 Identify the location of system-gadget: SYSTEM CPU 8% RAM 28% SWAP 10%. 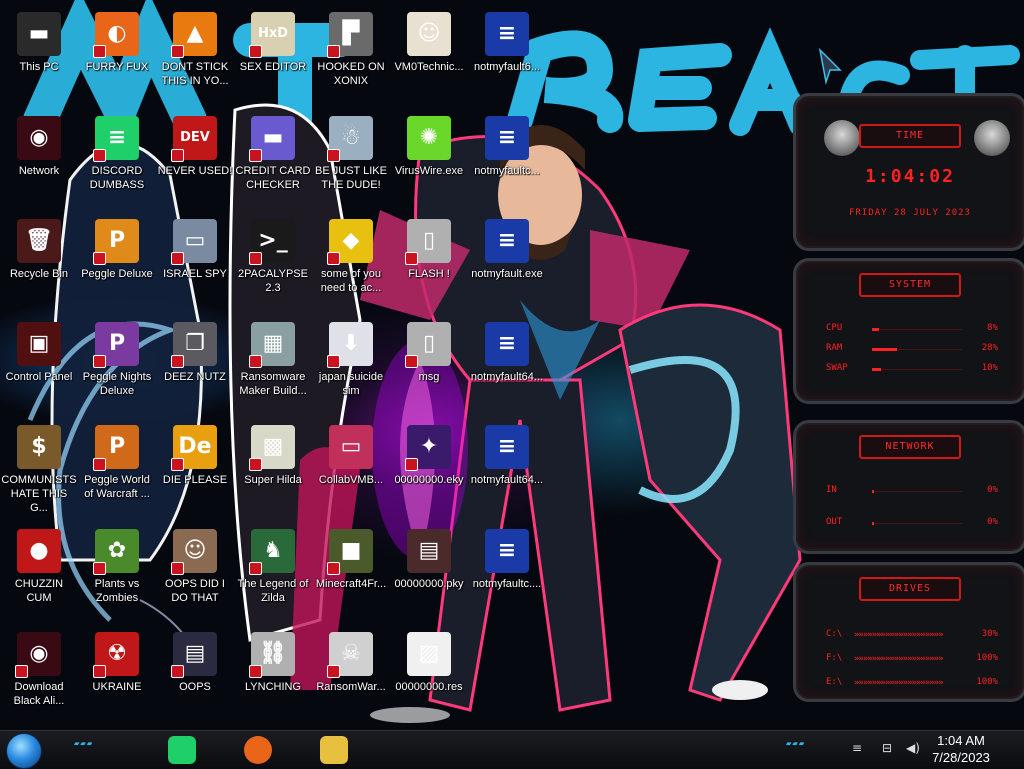
(908, 331).